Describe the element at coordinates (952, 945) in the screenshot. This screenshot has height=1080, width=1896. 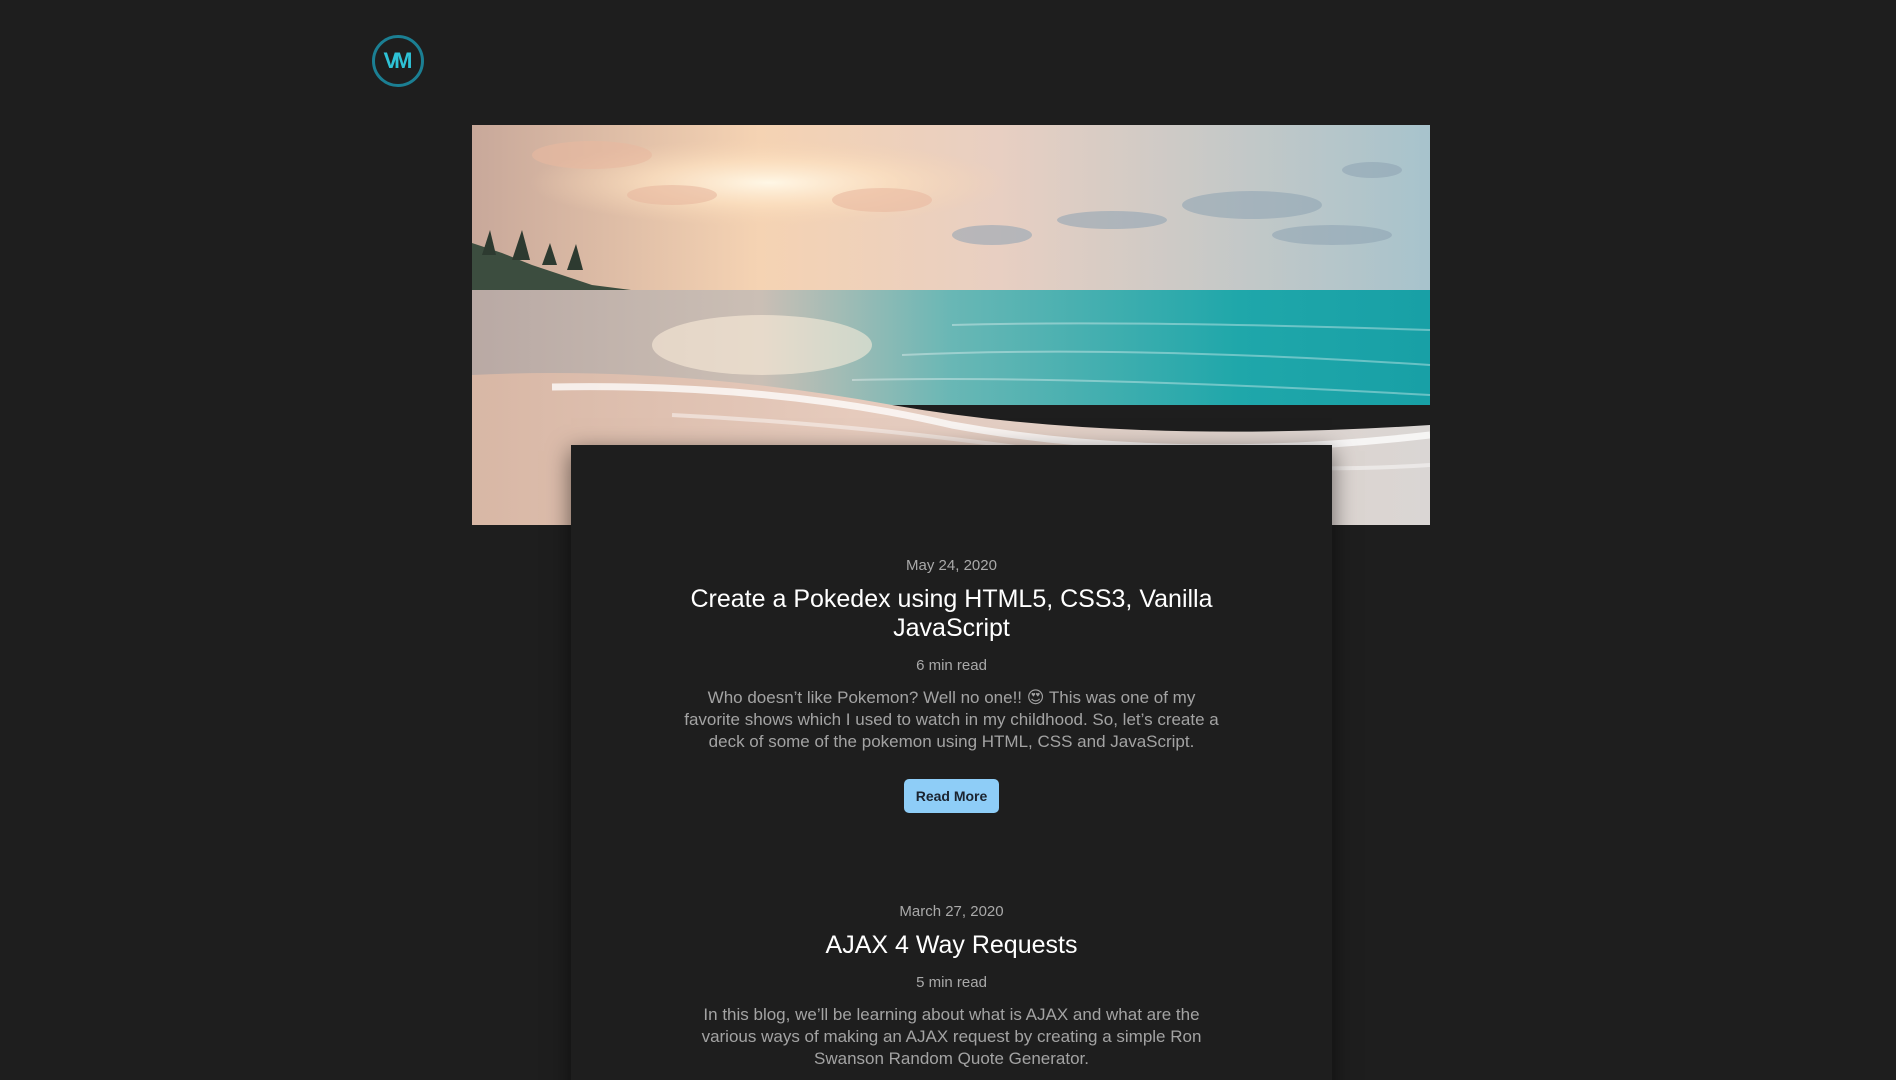
I see `post-title: AJAX 4 Way Requests` at that location.